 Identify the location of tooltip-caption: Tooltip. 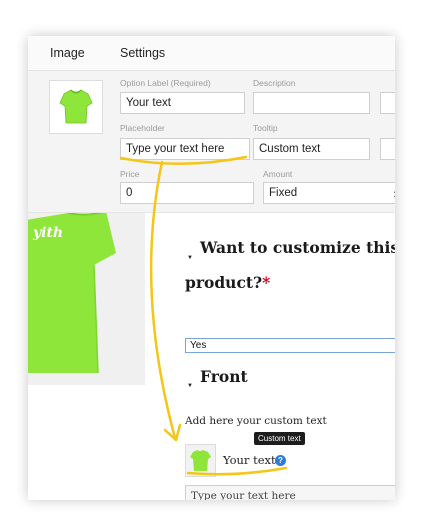
(265, 128).